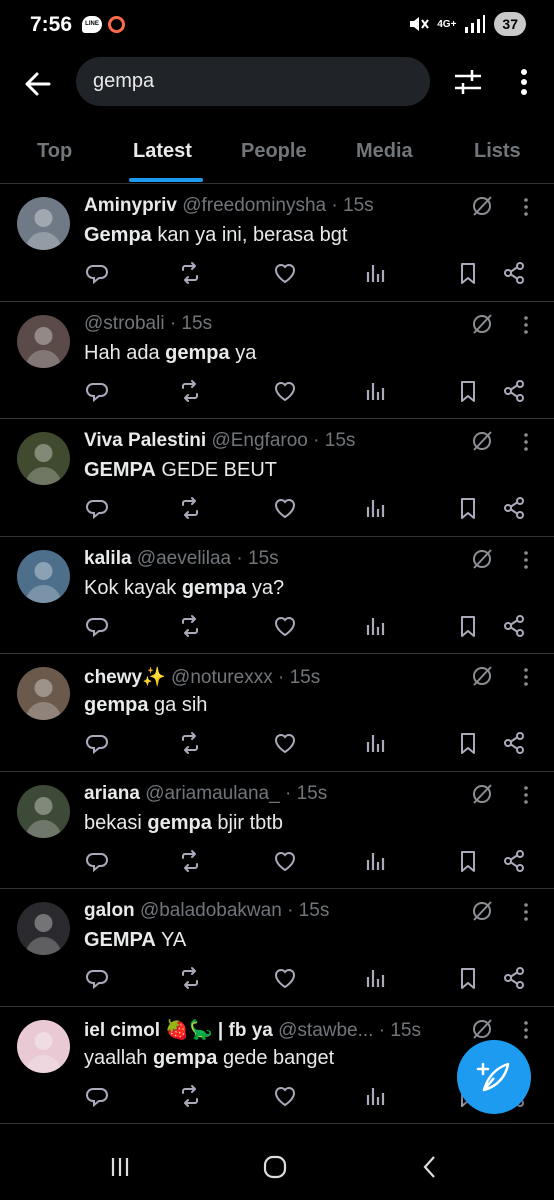  What do you see at coordinates (430, 1167) in the screenshot?
I see `back-nav-button` at bounding box center [430, 1167].